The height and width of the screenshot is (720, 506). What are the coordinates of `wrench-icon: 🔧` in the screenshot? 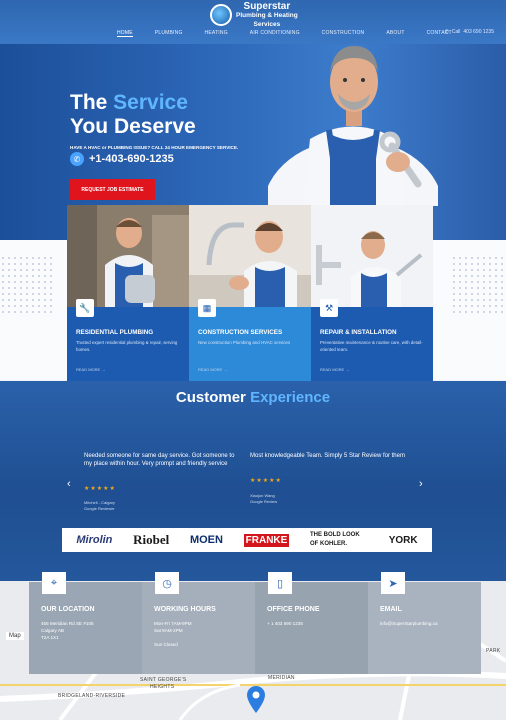 It's located at (85, 308).